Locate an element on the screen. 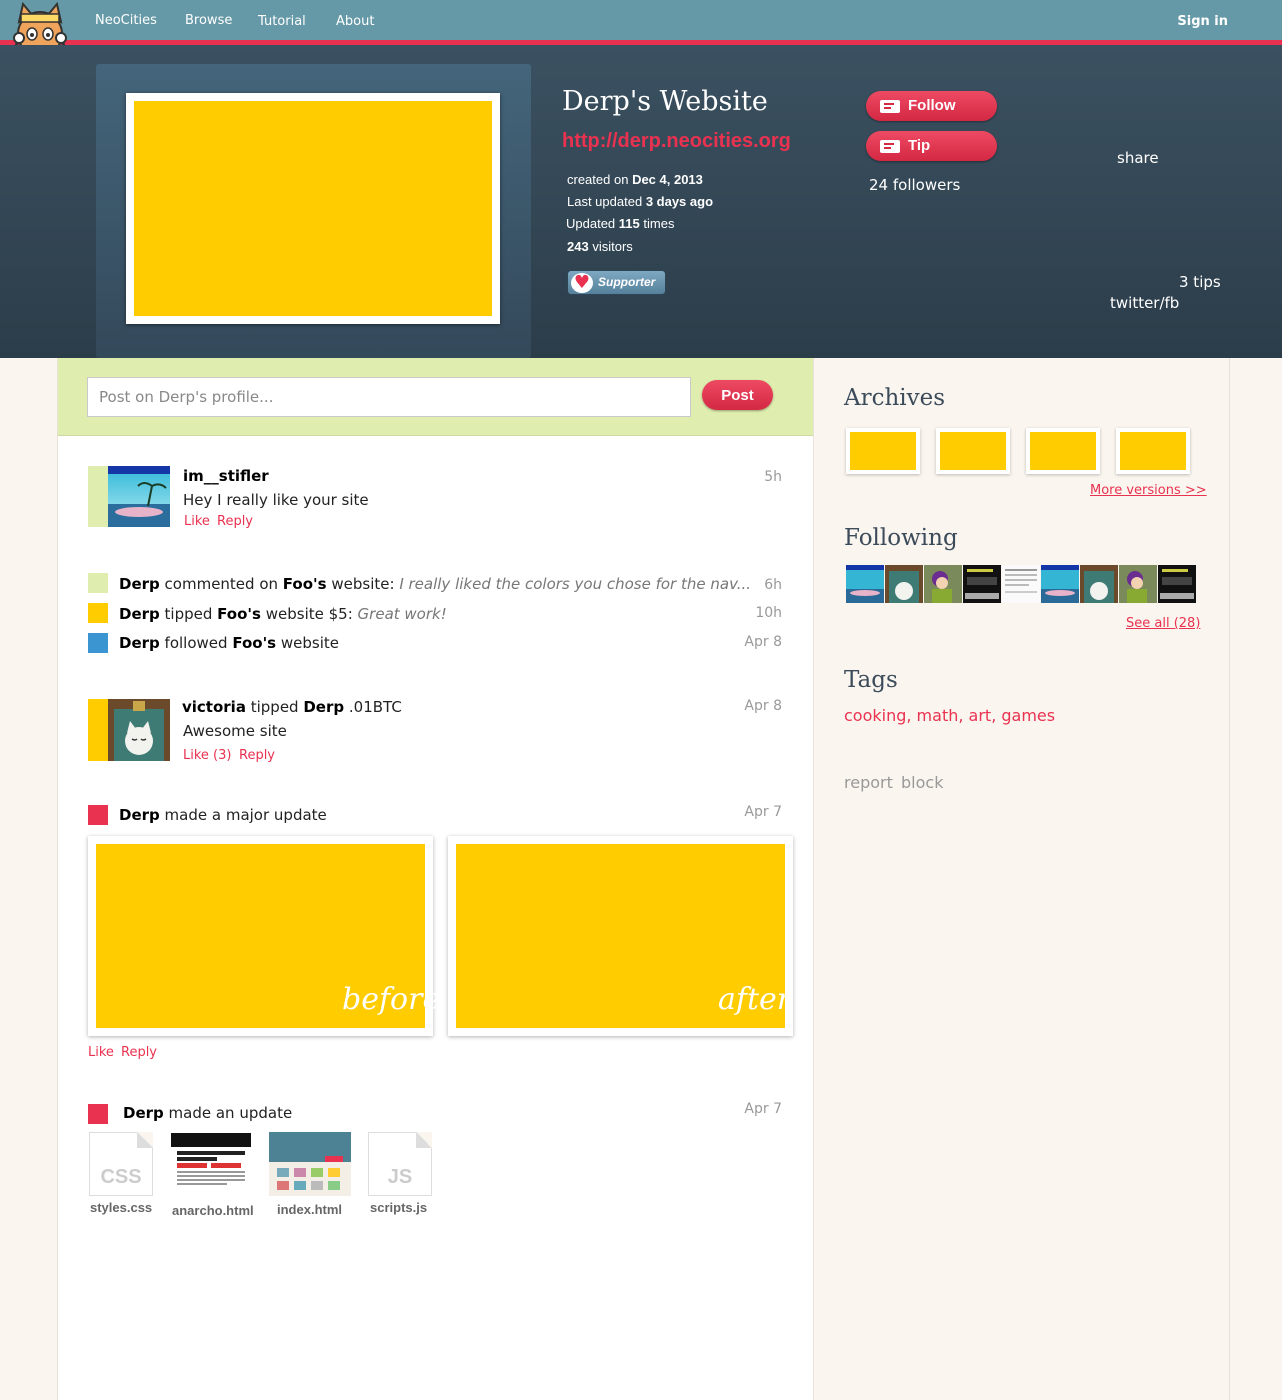  site-title: Derp's Website is located at coordinates (665, 101).